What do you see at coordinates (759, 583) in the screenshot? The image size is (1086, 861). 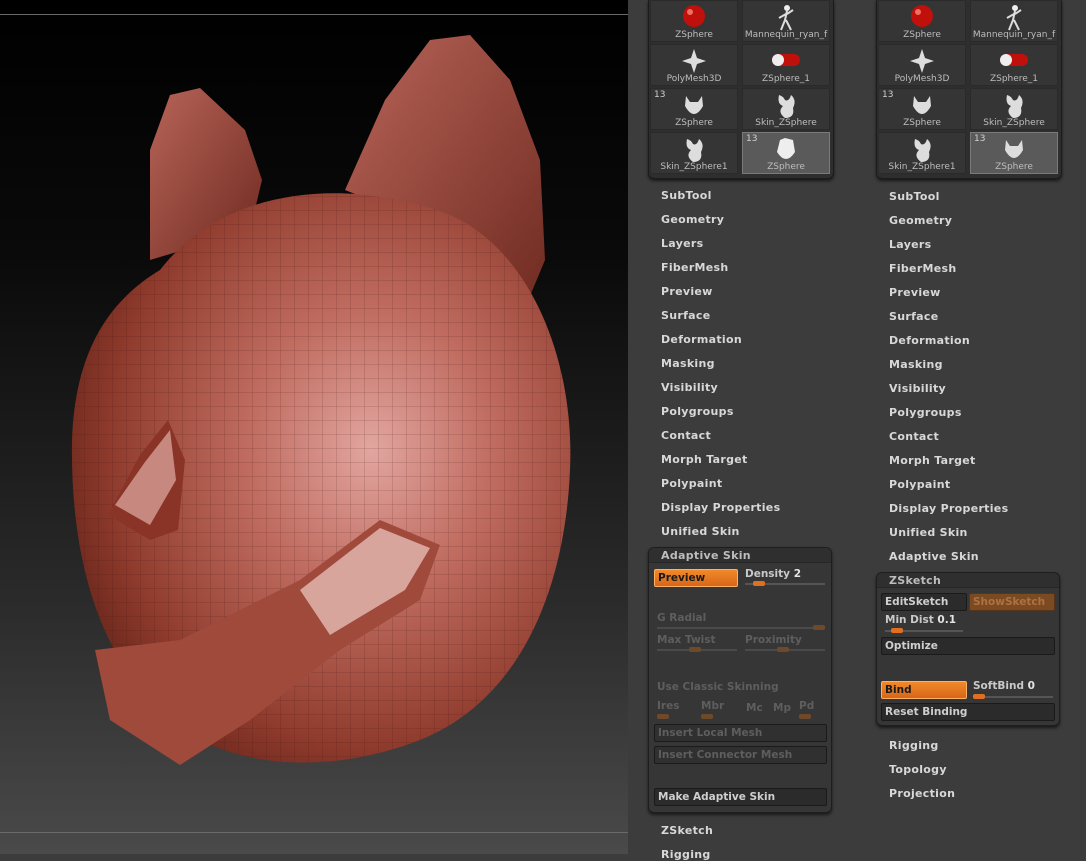 I see `density-slider-handle` at bounding box center [759, 583].